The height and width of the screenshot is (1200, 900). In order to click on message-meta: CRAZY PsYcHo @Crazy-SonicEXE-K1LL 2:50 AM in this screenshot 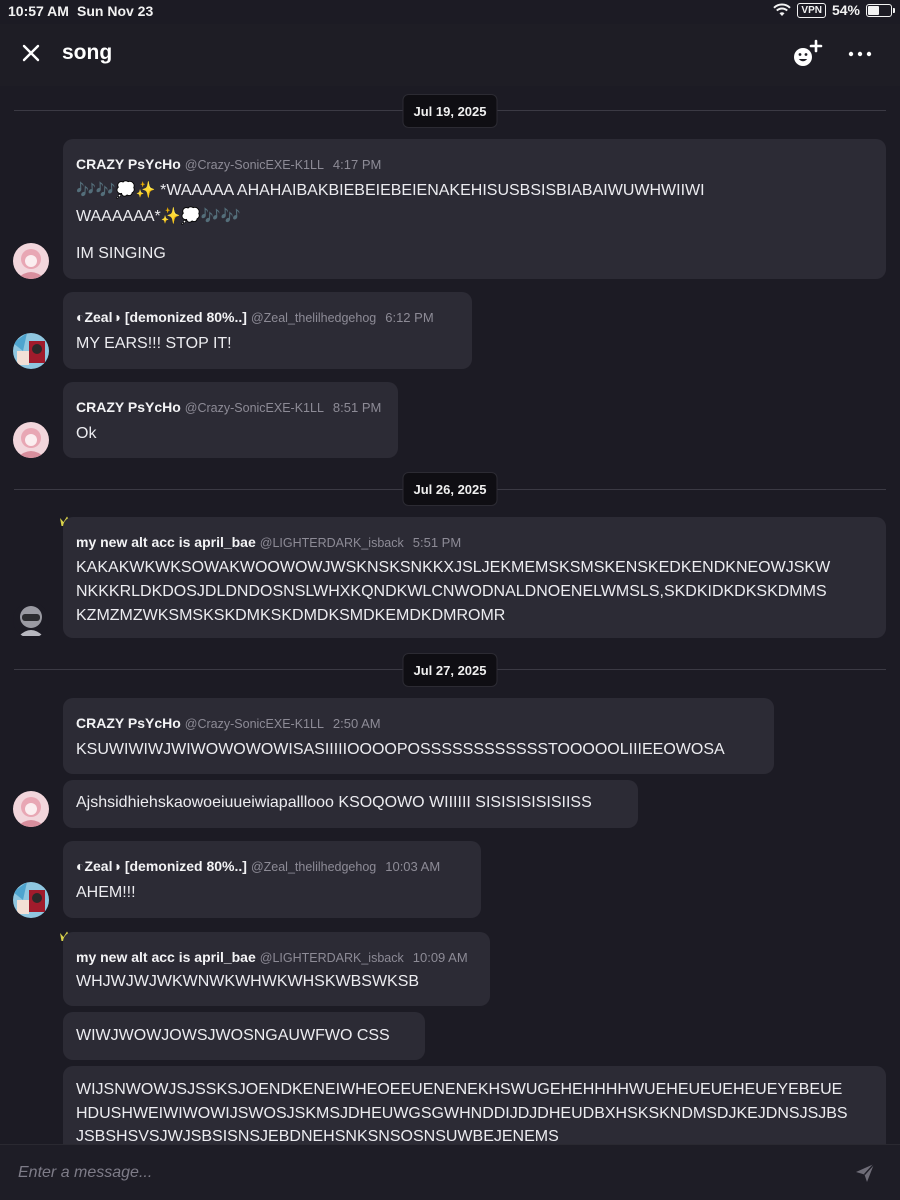, I will do `click(228, 723)`.